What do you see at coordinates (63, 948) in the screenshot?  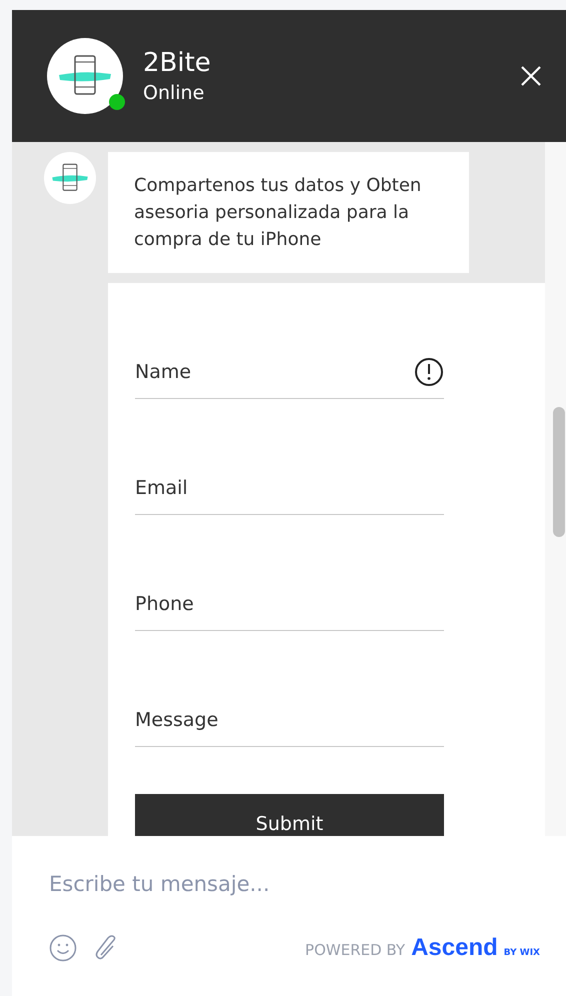 I see `emoji-icon` at bounding box center [63, 948].